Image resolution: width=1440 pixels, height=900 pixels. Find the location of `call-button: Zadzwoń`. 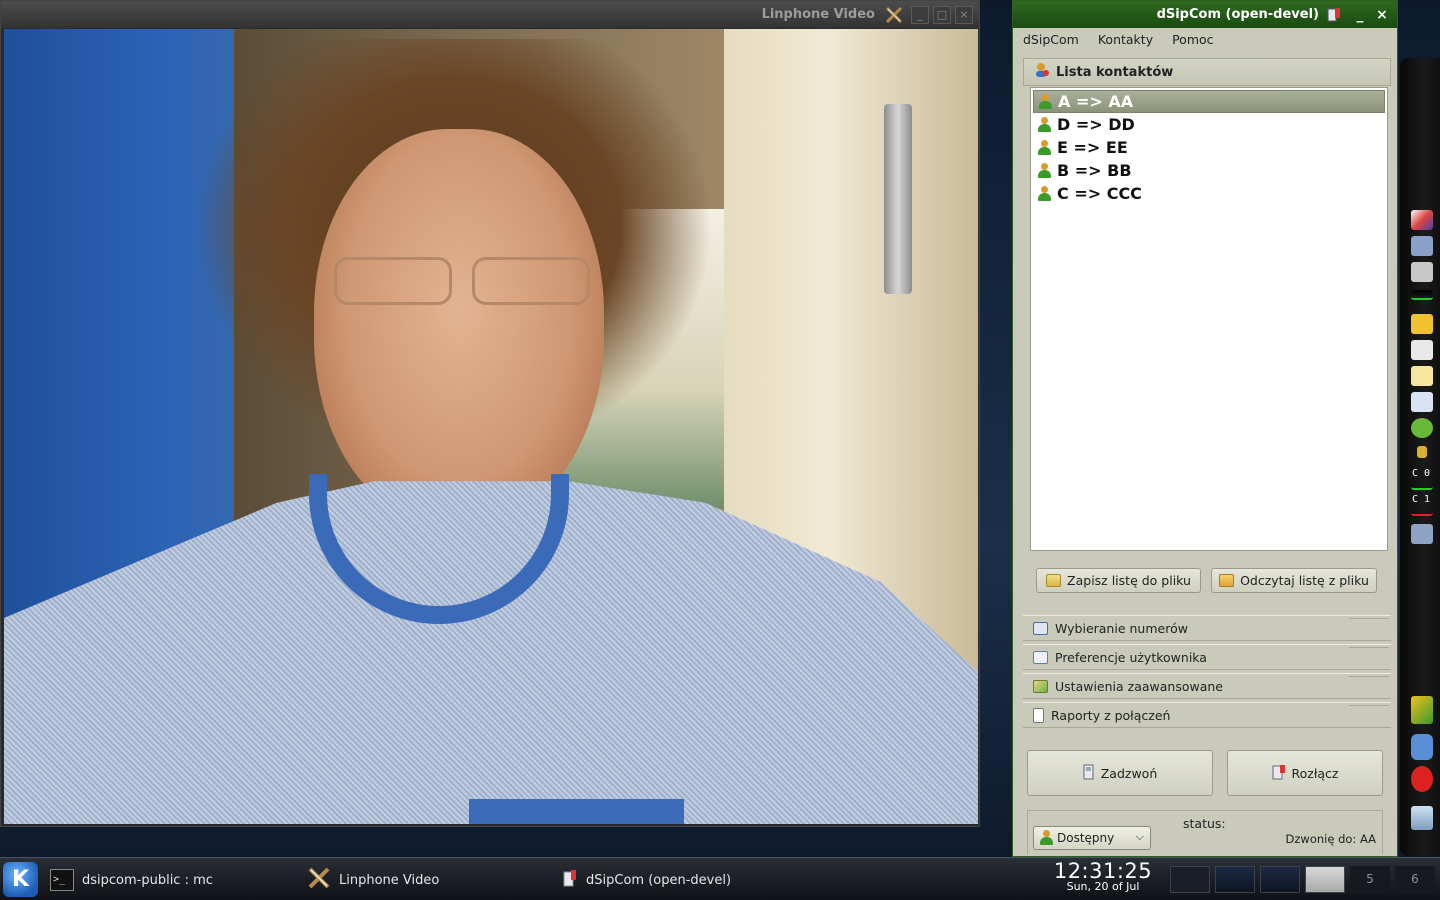

call-button: Zadzwoń is located at coordinates (1120, 773).